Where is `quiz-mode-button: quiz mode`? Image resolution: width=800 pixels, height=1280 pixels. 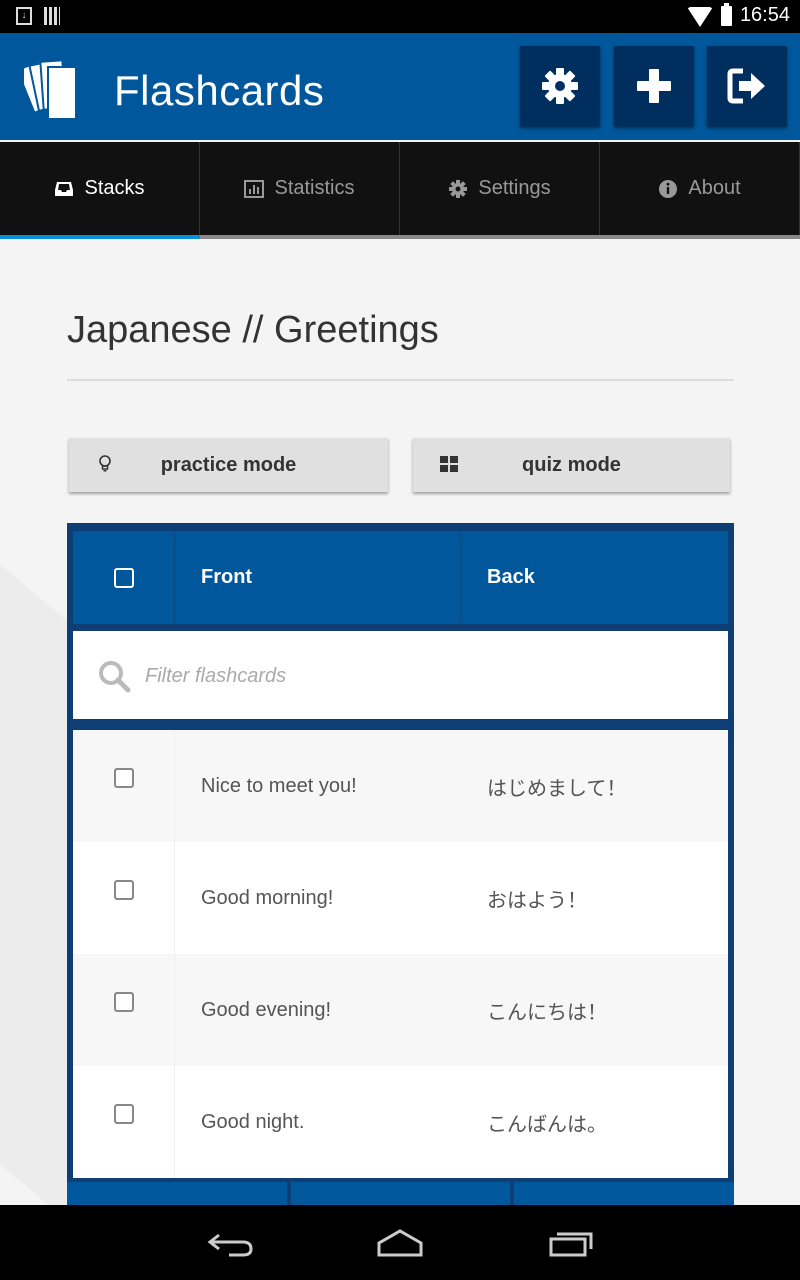
quiz-mode-button: quiz mode is located at coordinates (571, 465).